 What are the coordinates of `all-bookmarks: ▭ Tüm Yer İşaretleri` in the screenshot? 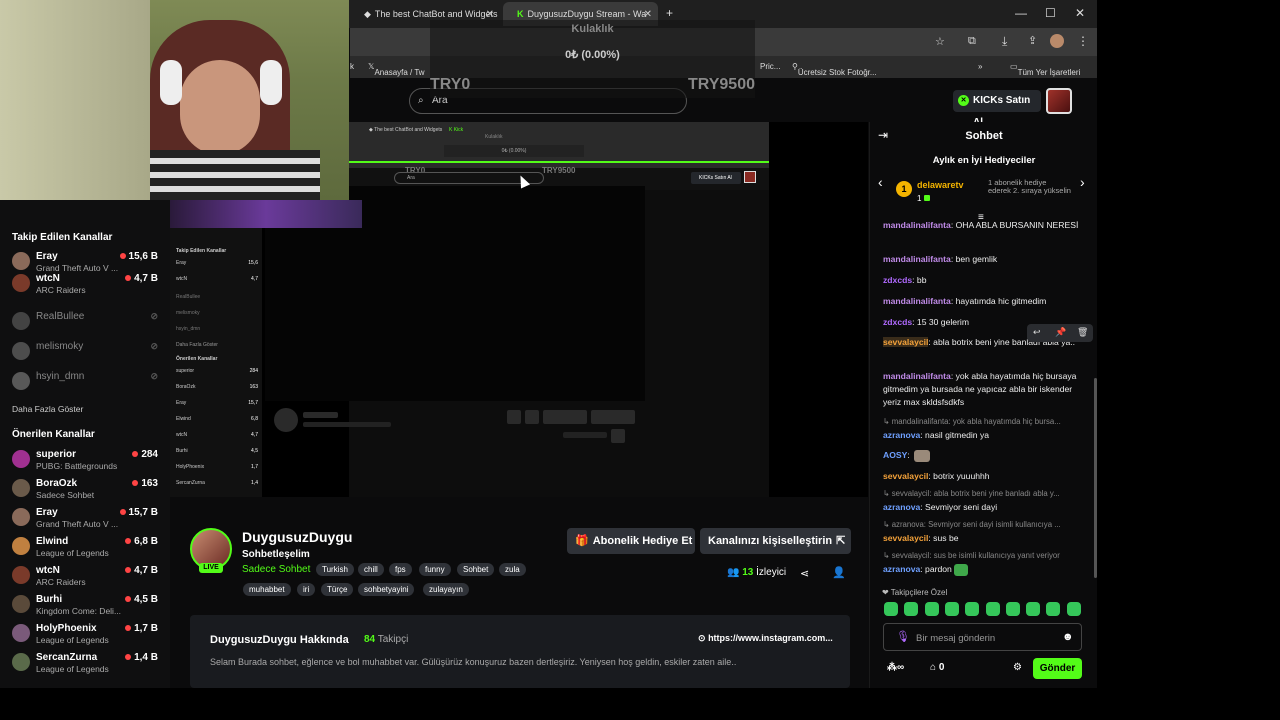 It's located at (1045, 69).